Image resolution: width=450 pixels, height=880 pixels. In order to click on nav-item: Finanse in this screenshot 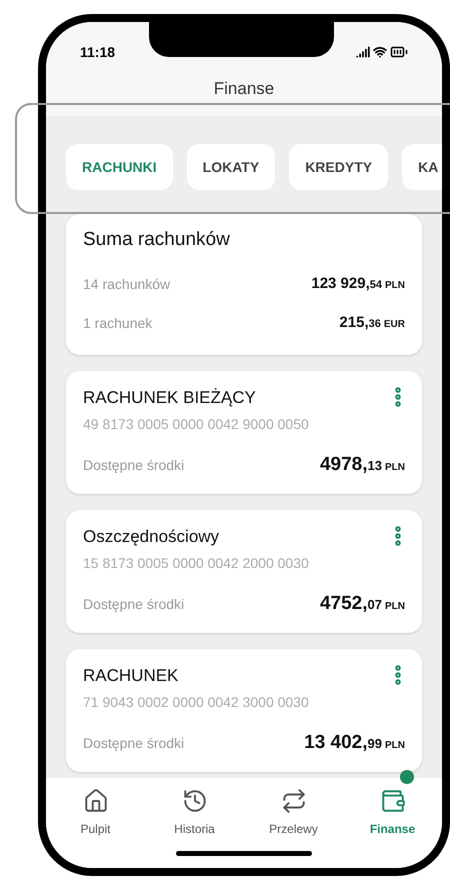, I will do `click(392, 828)`.